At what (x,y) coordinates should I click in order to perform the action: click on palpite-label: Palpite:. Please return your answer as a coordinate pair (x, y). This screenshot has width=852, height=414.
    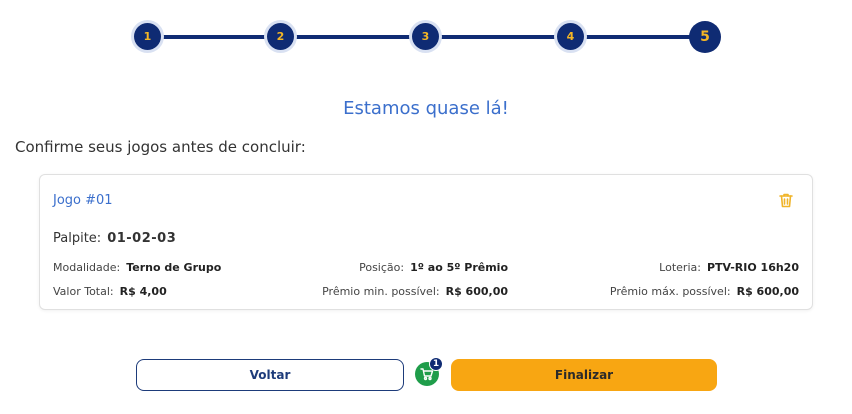
    Looking at the image, I should click on (77, 238).